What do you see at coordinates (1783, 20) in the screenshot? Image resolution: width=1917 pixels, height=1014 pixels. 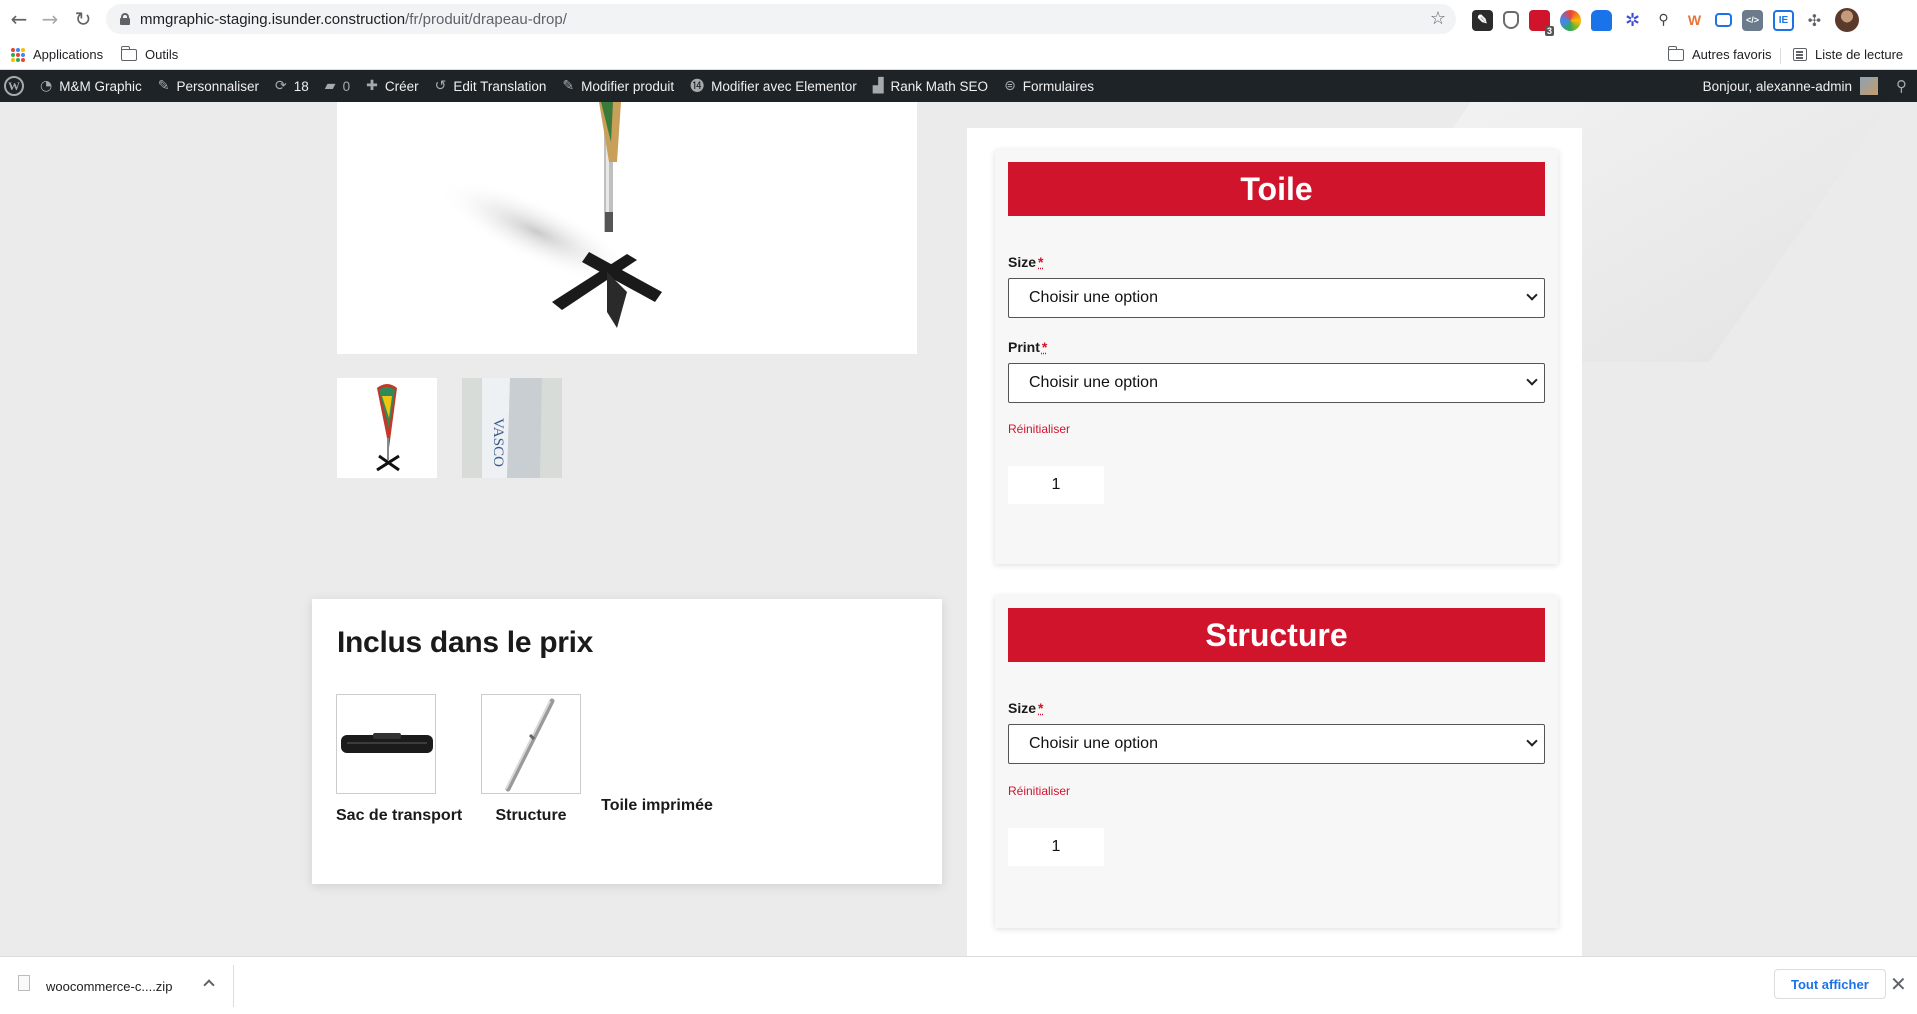 I see `editor-extension-icon: IE` at bounding box center [1783, 20].